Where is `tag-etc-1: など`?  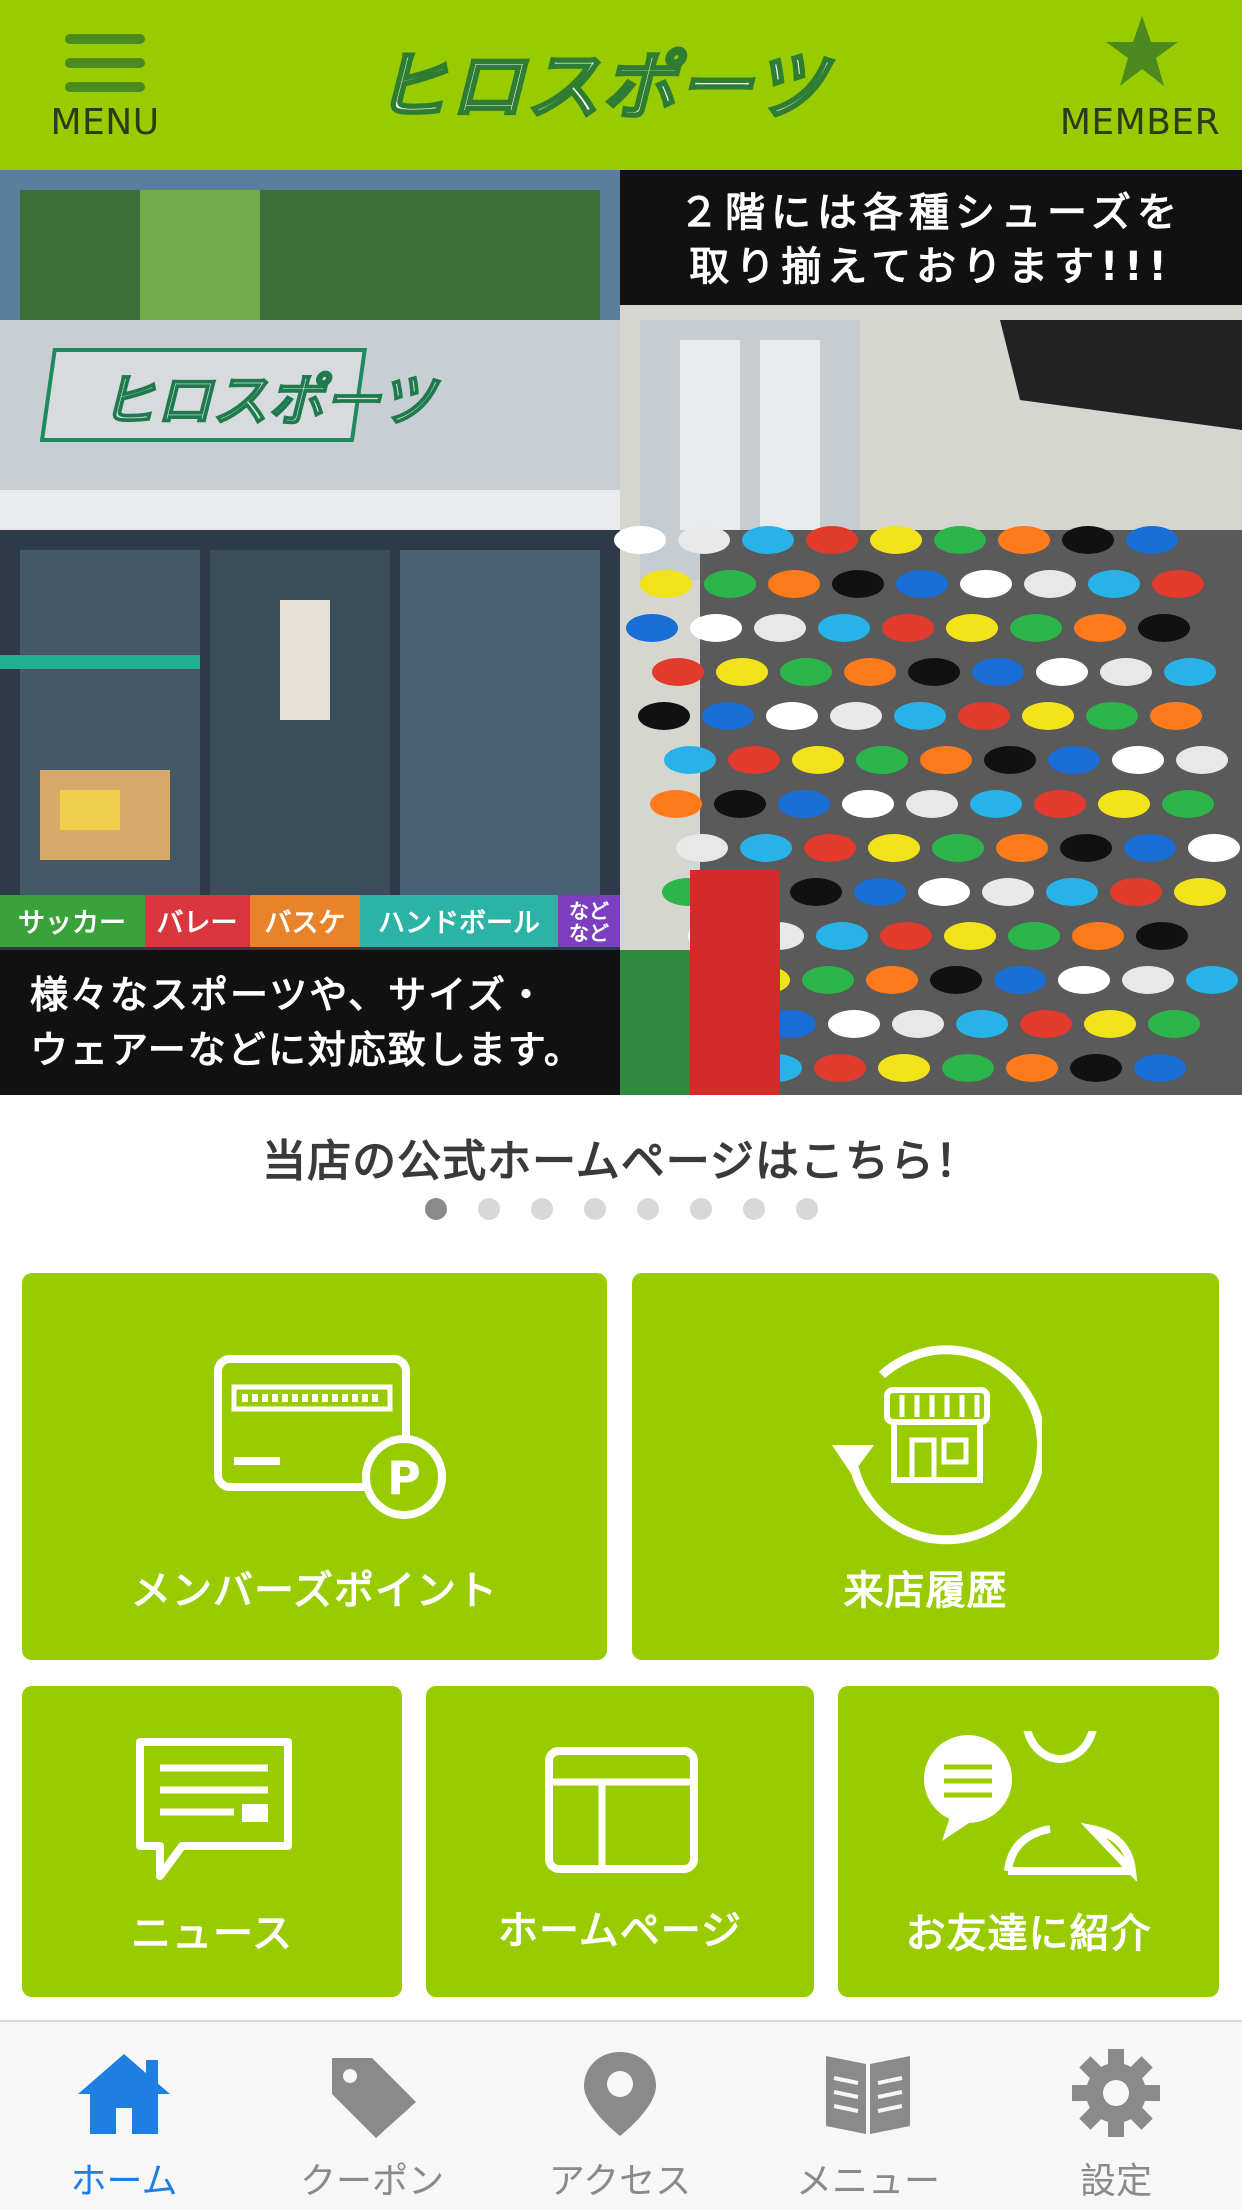
tag-etc-1: など is located at coordinates (589, 911).